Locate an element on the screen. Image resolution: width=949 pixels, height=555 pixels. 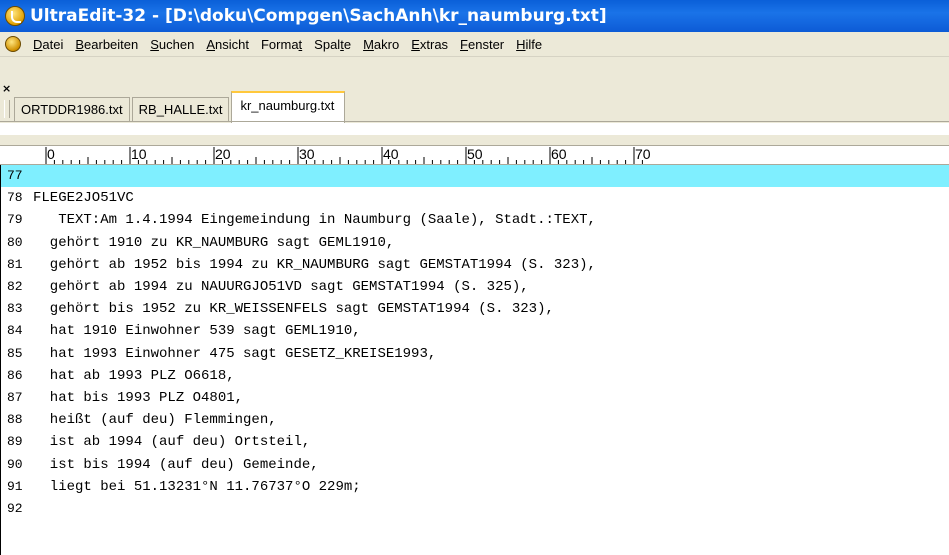
line-number: 91 is located at coordinates (15, 486).